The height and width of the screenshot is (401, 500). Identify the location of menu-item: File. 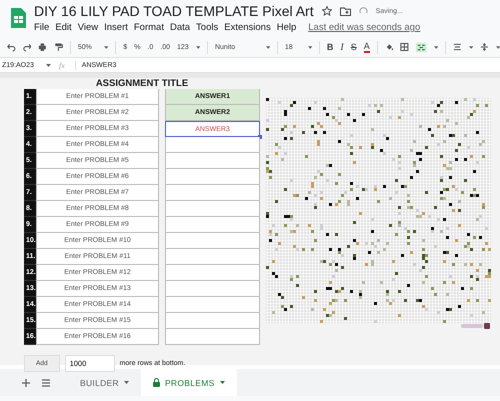
(42, 27).